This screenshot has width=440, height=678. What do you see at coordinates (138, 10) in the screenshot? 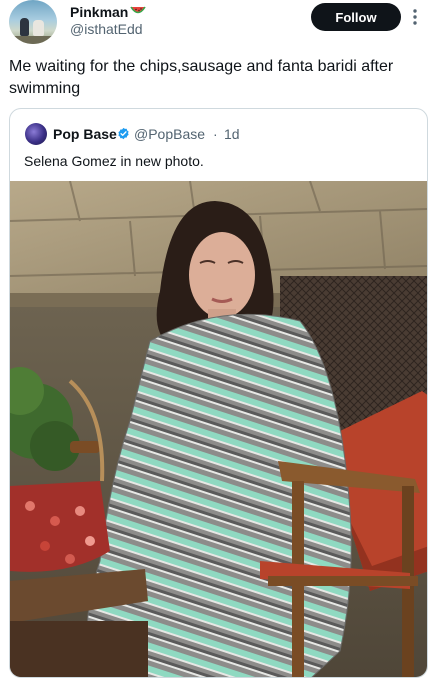
I see `watermelon-icon` at bounding box center [138, 10].